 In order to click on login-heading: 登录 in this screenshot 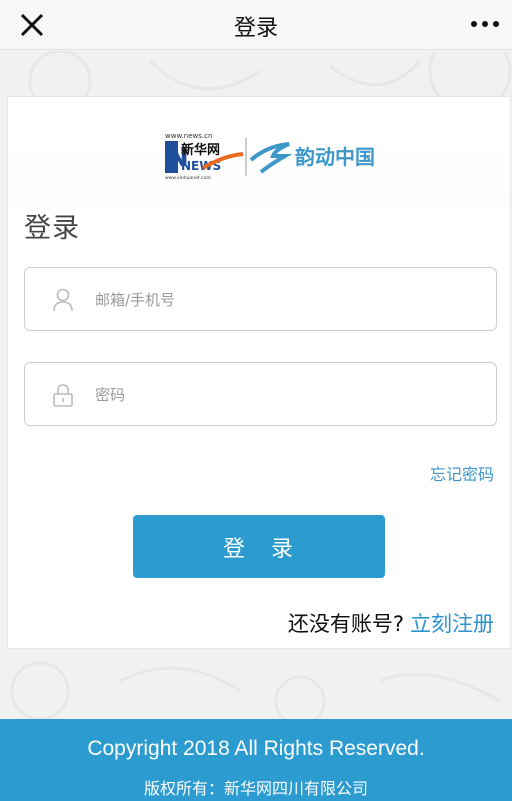, I will do `click(52, 228)`.